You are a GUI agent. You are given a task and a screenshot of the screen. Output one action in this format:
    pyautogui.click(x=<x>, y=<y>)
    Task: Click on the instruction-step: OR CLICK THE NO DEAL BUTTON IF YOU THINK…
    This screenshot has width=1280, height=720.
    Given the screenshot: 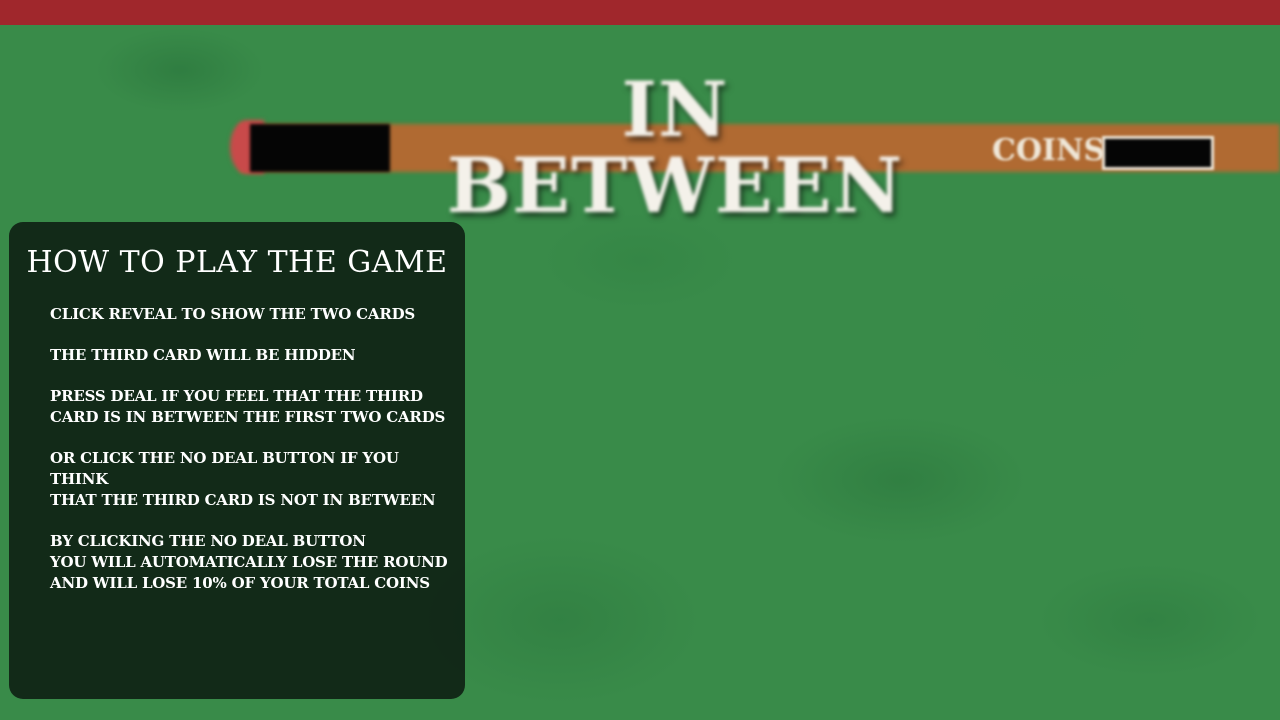 What is the action you would take?
    pyautogui.click(x=243, y=479)
    